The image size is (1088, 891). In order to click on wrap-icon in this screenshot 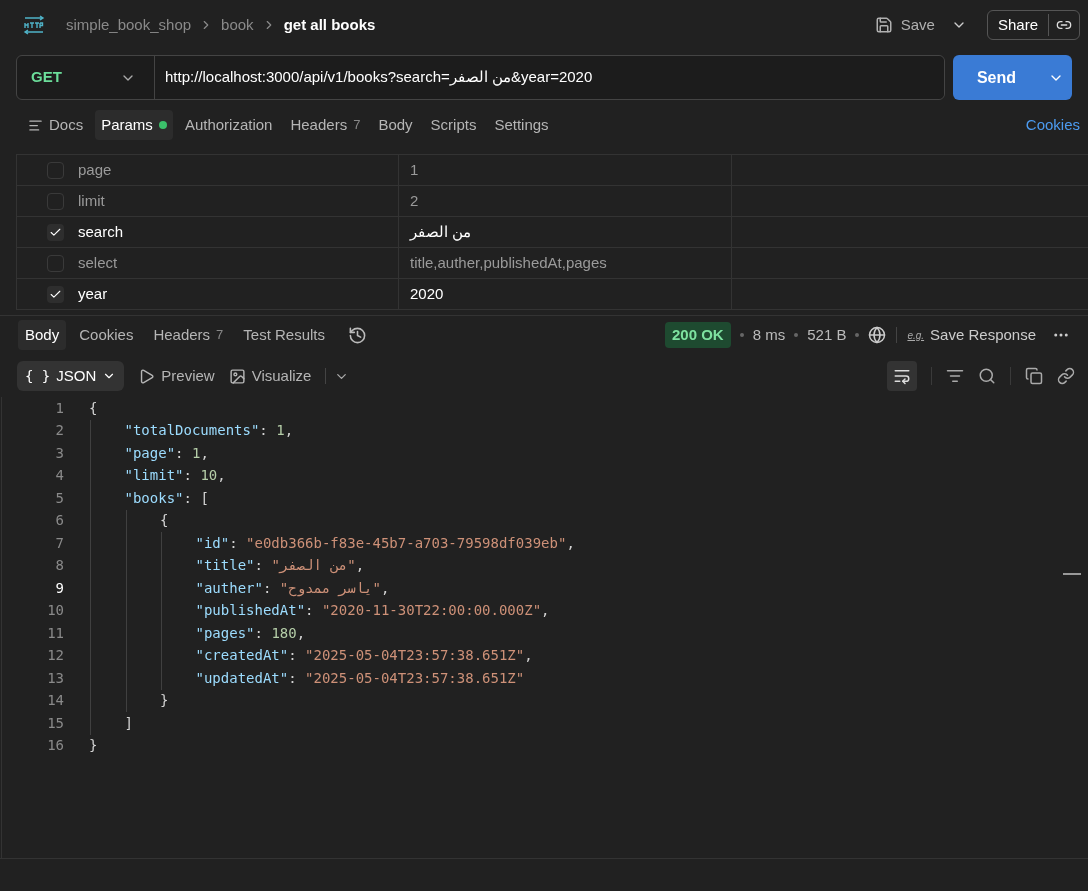, I will do `click(902, 376)`.